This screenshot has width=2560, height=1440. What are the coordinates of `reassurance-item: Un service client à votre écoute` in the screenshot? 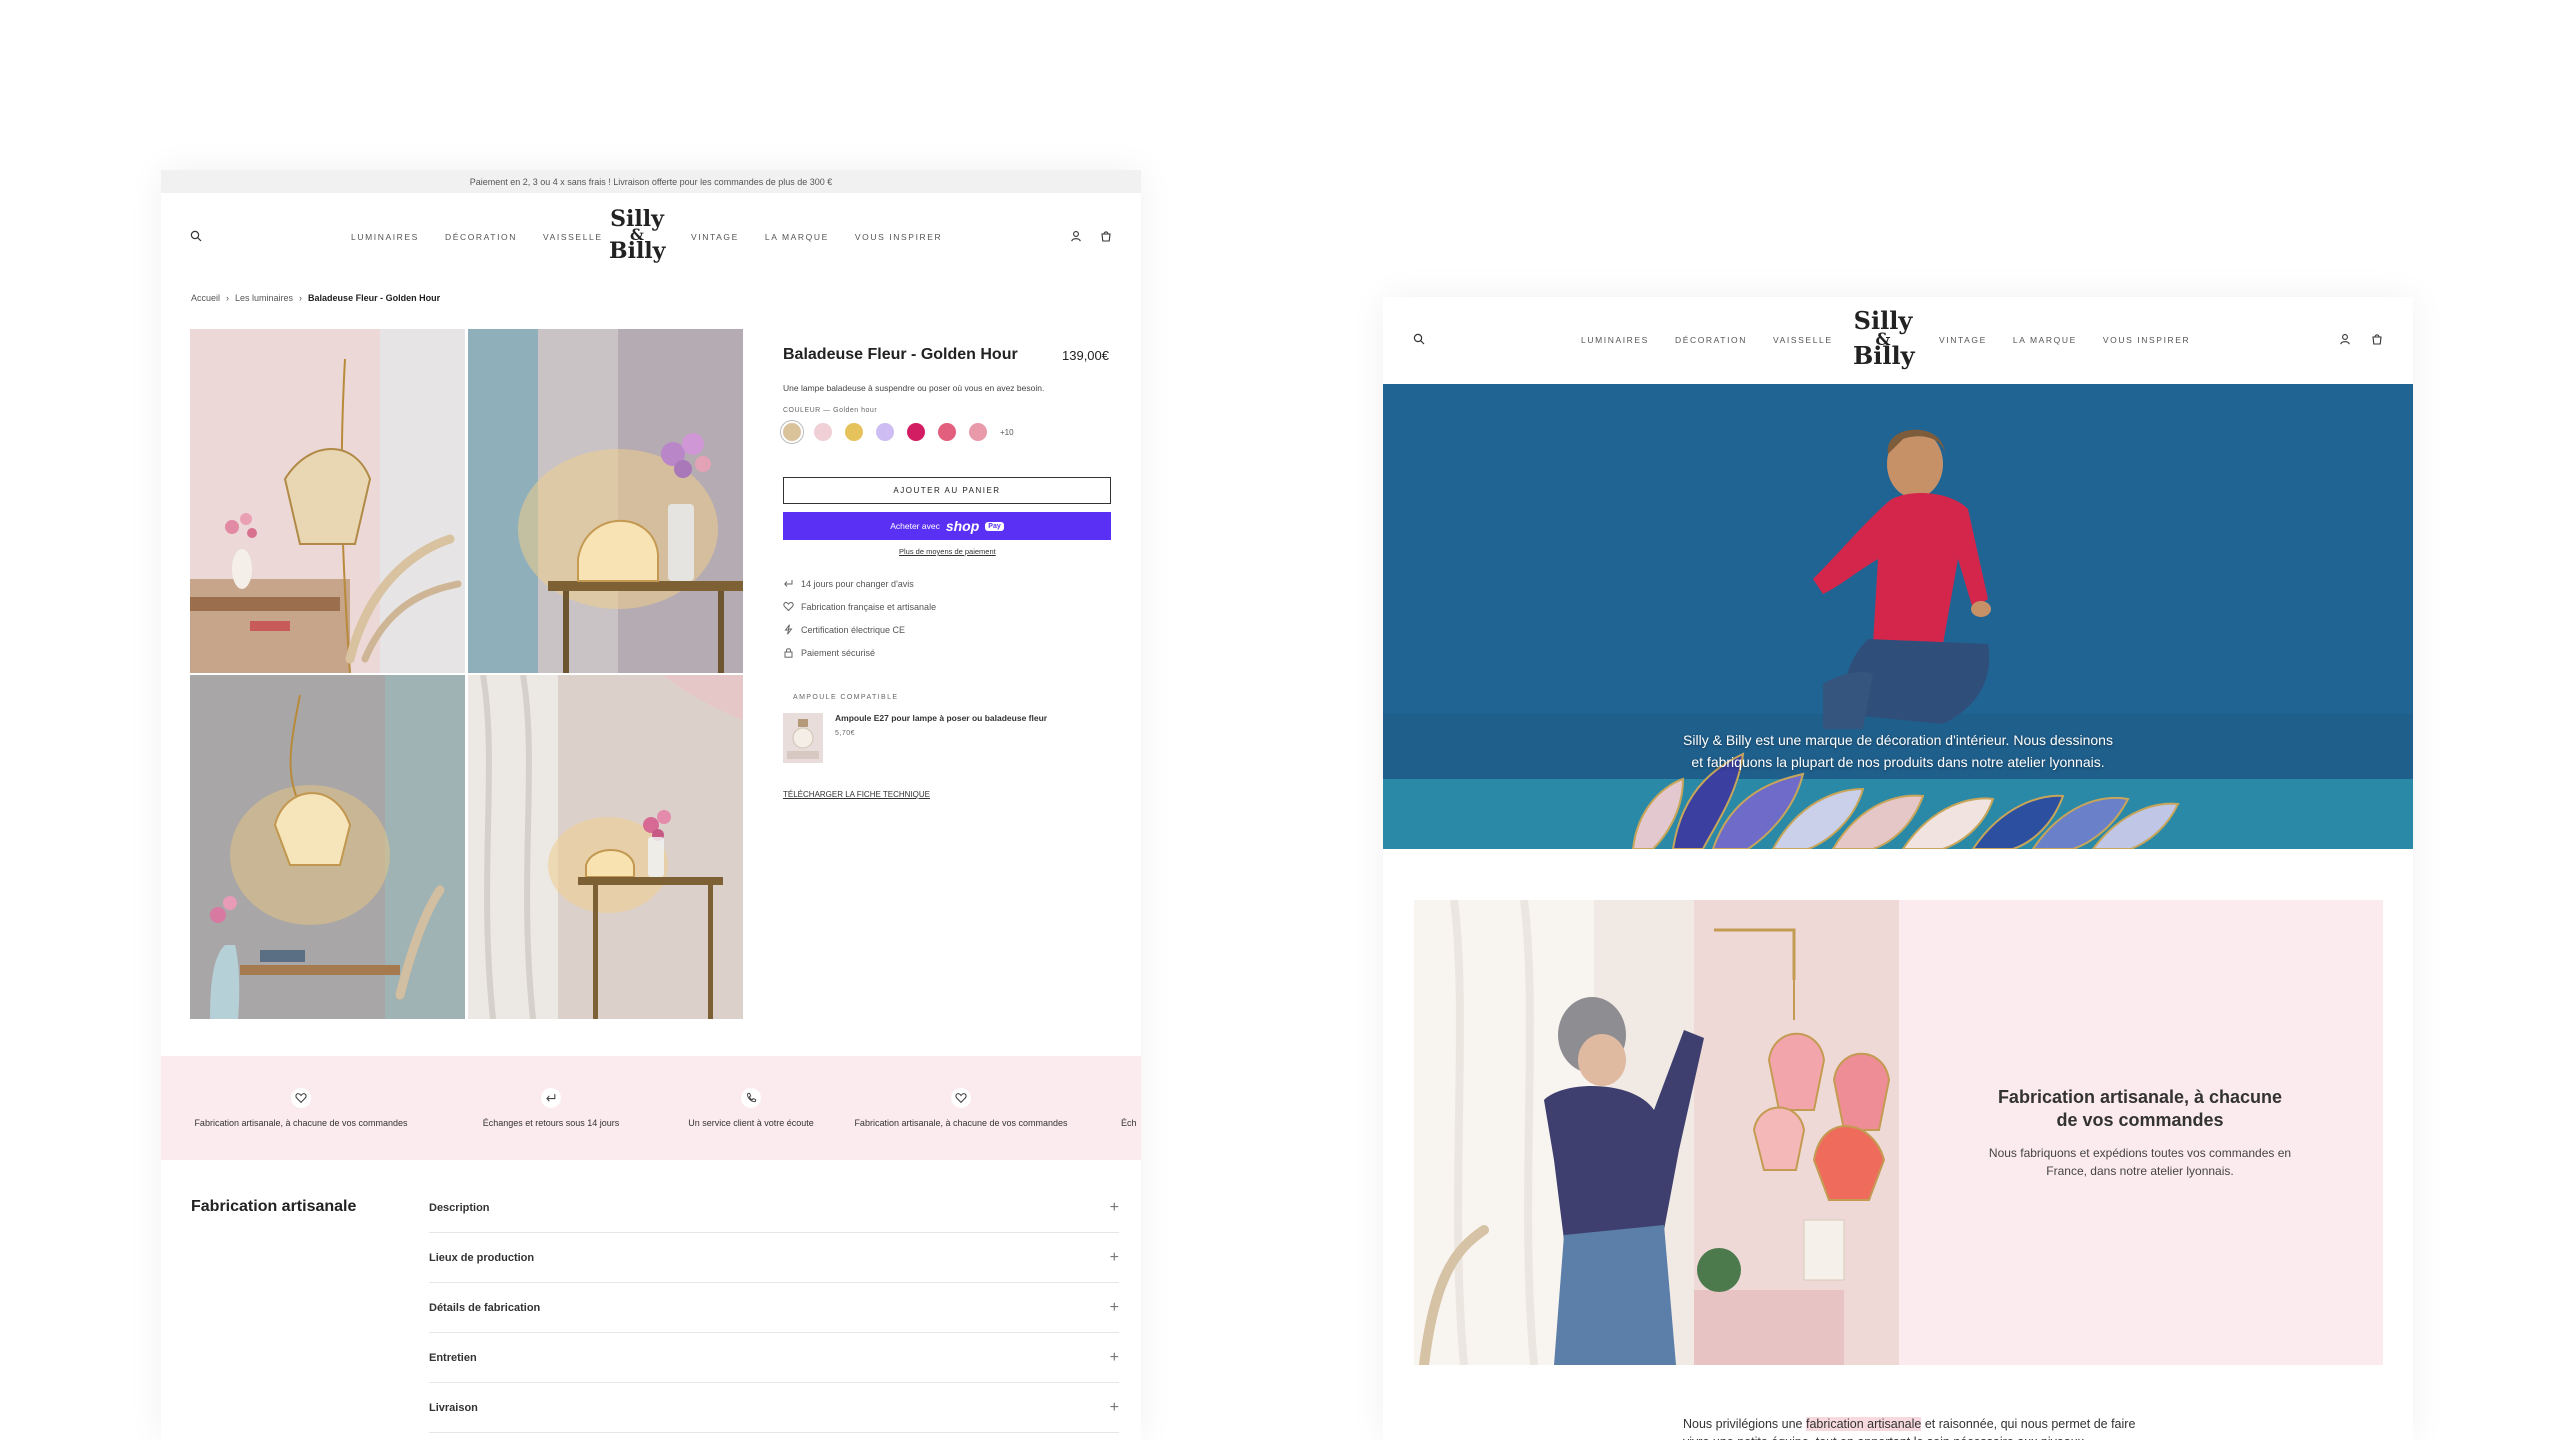 It's located at (751, 1108).